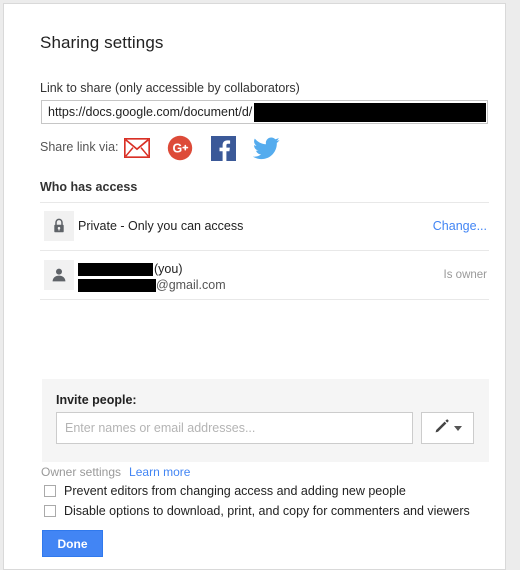  Describe the element at coordinates (457, 428) in the screenshot. I see `chevron-down-icon` at that location.